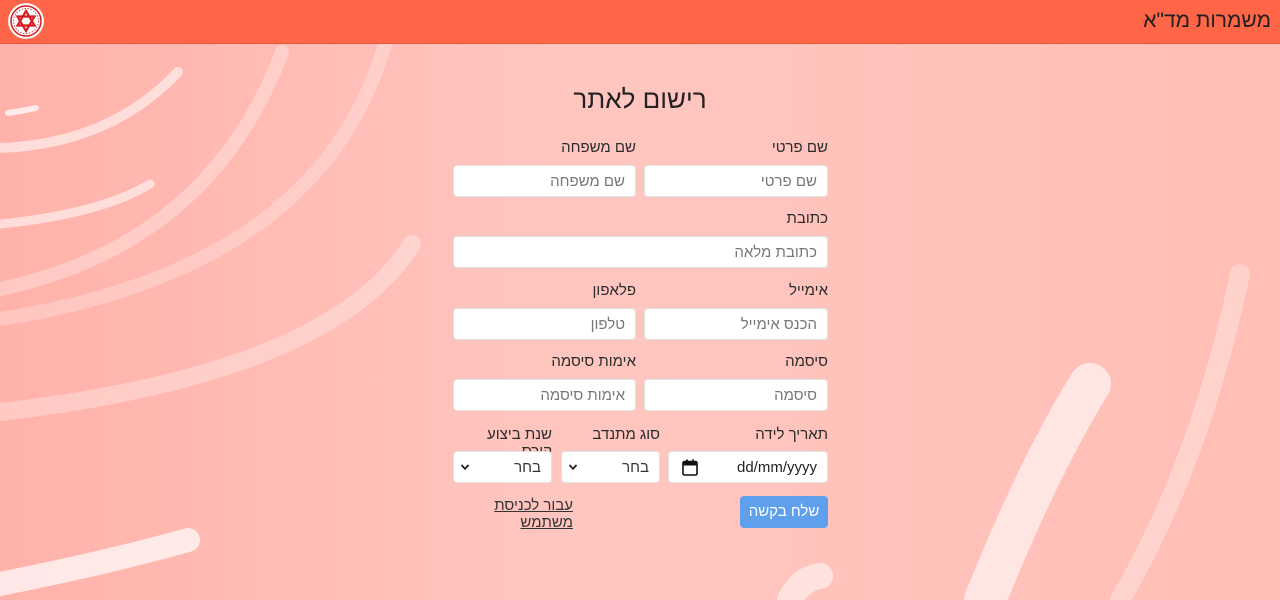  Describe the element at coordinates (544, 324) in the screenshot. I see `phone-field: טלפון` at that location.